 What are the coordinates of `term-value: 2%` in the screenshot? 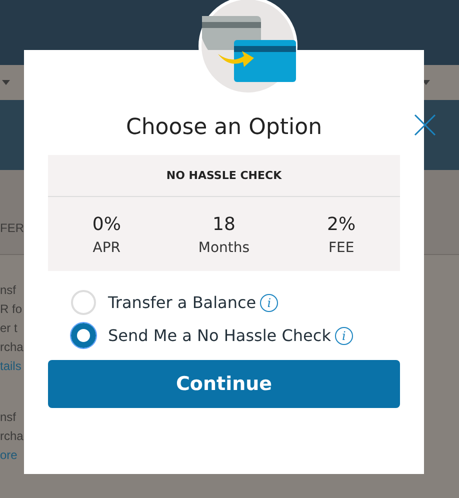 It's located at (341, 225).